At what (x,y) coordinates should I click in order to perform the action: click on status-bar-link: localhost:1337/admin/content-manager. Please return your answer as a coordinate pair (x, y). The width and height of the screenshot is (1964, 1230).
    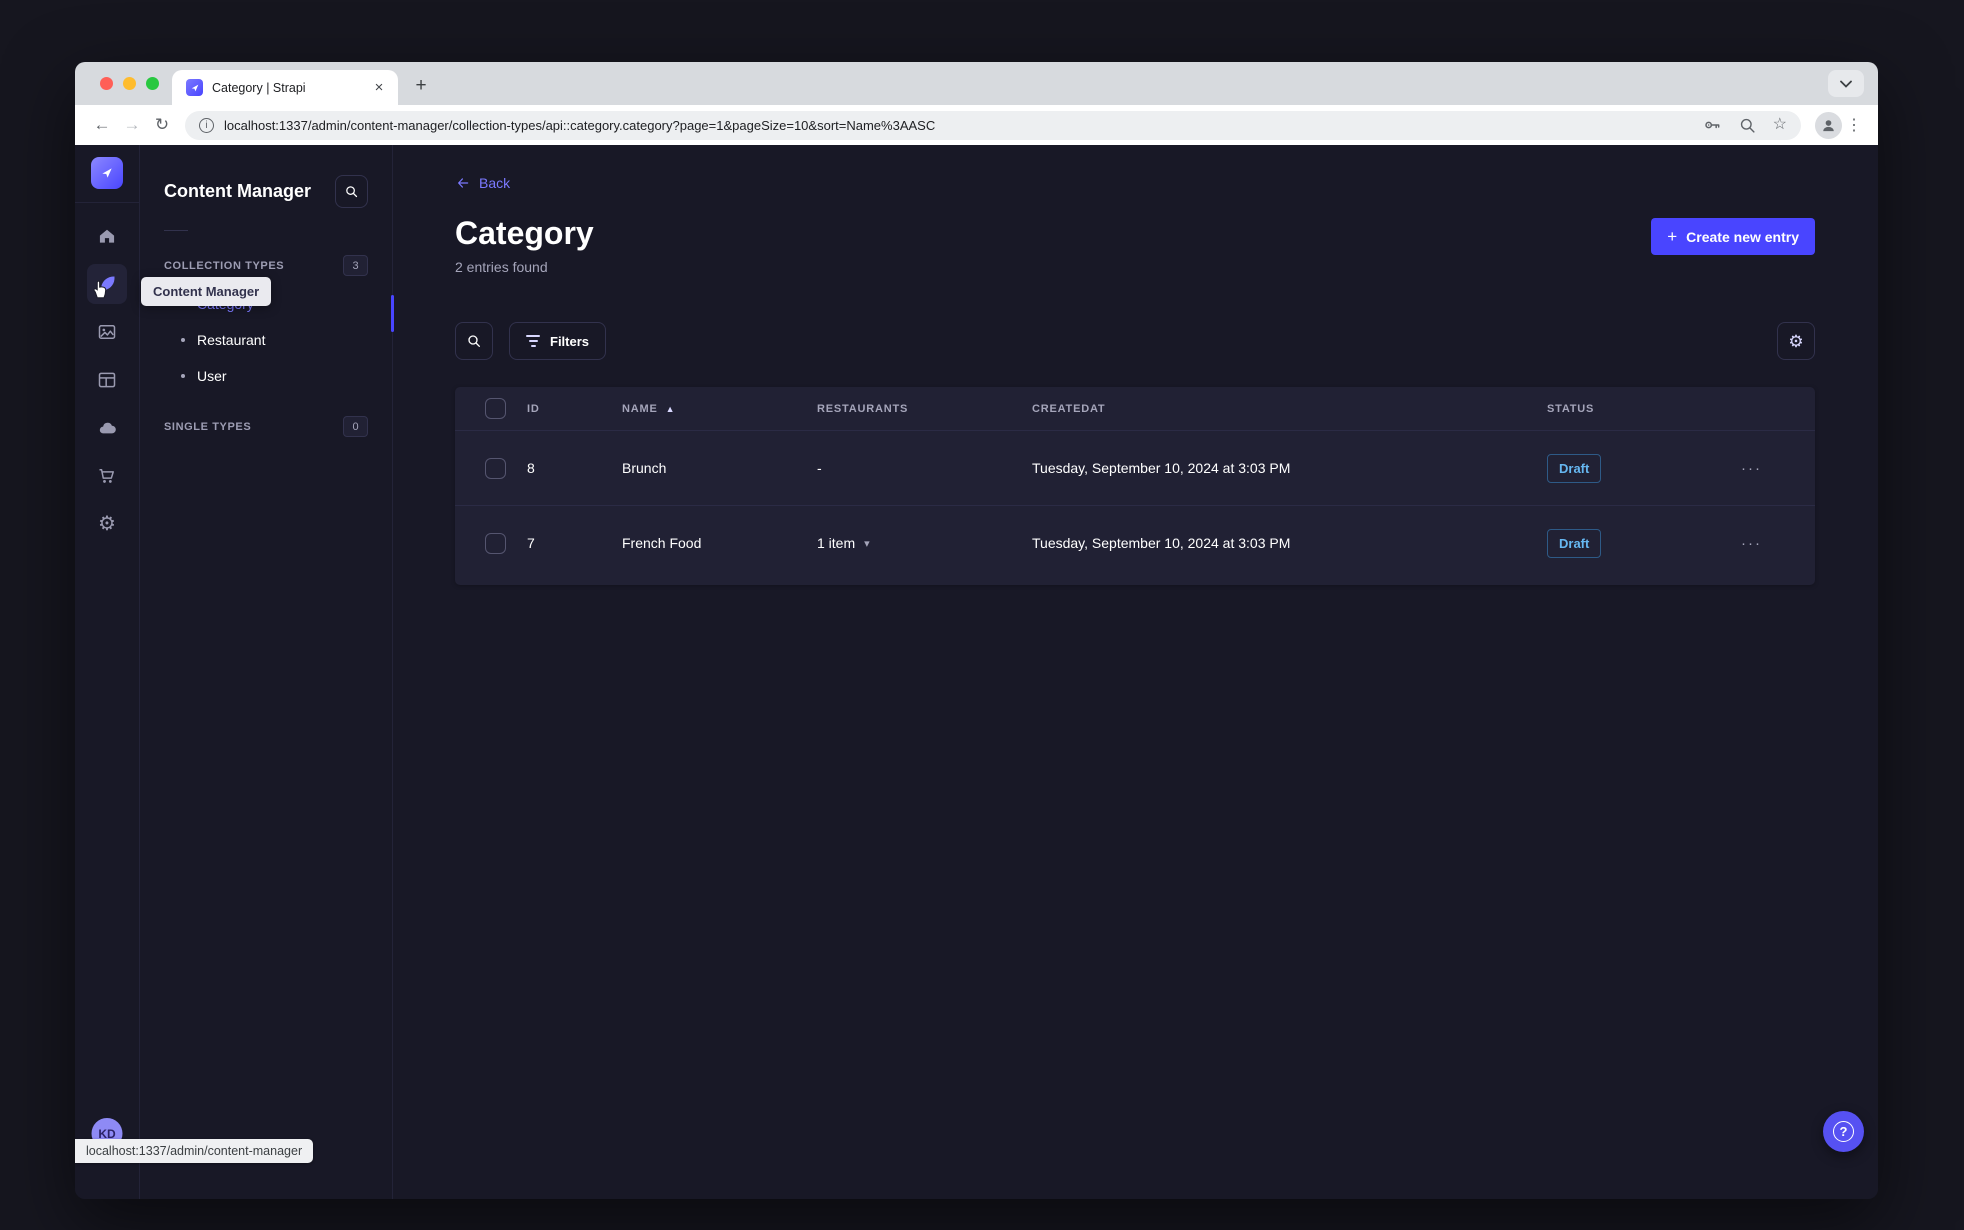
    Looking at the image, I should click on (194, 1151).